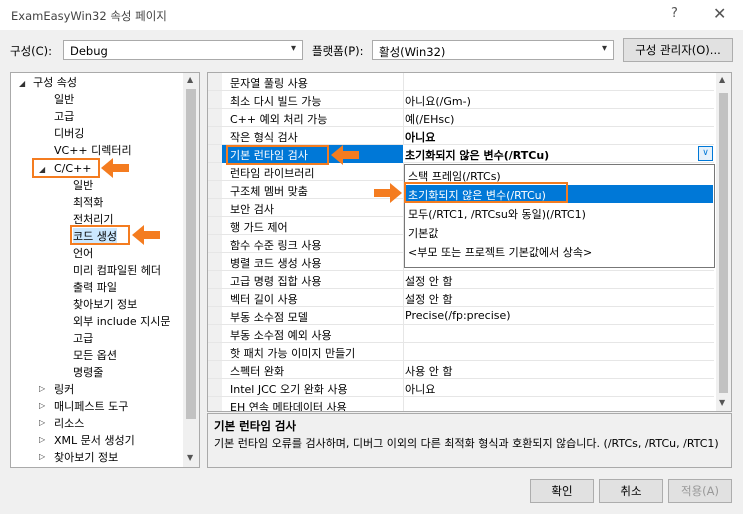 The width and height of the screenshot is (743, 514). What do you see at coordinates (95, 355) in the screenshot?
I see `tree-item-all-options: 모든 옵션` at bounding box center [95, 355].